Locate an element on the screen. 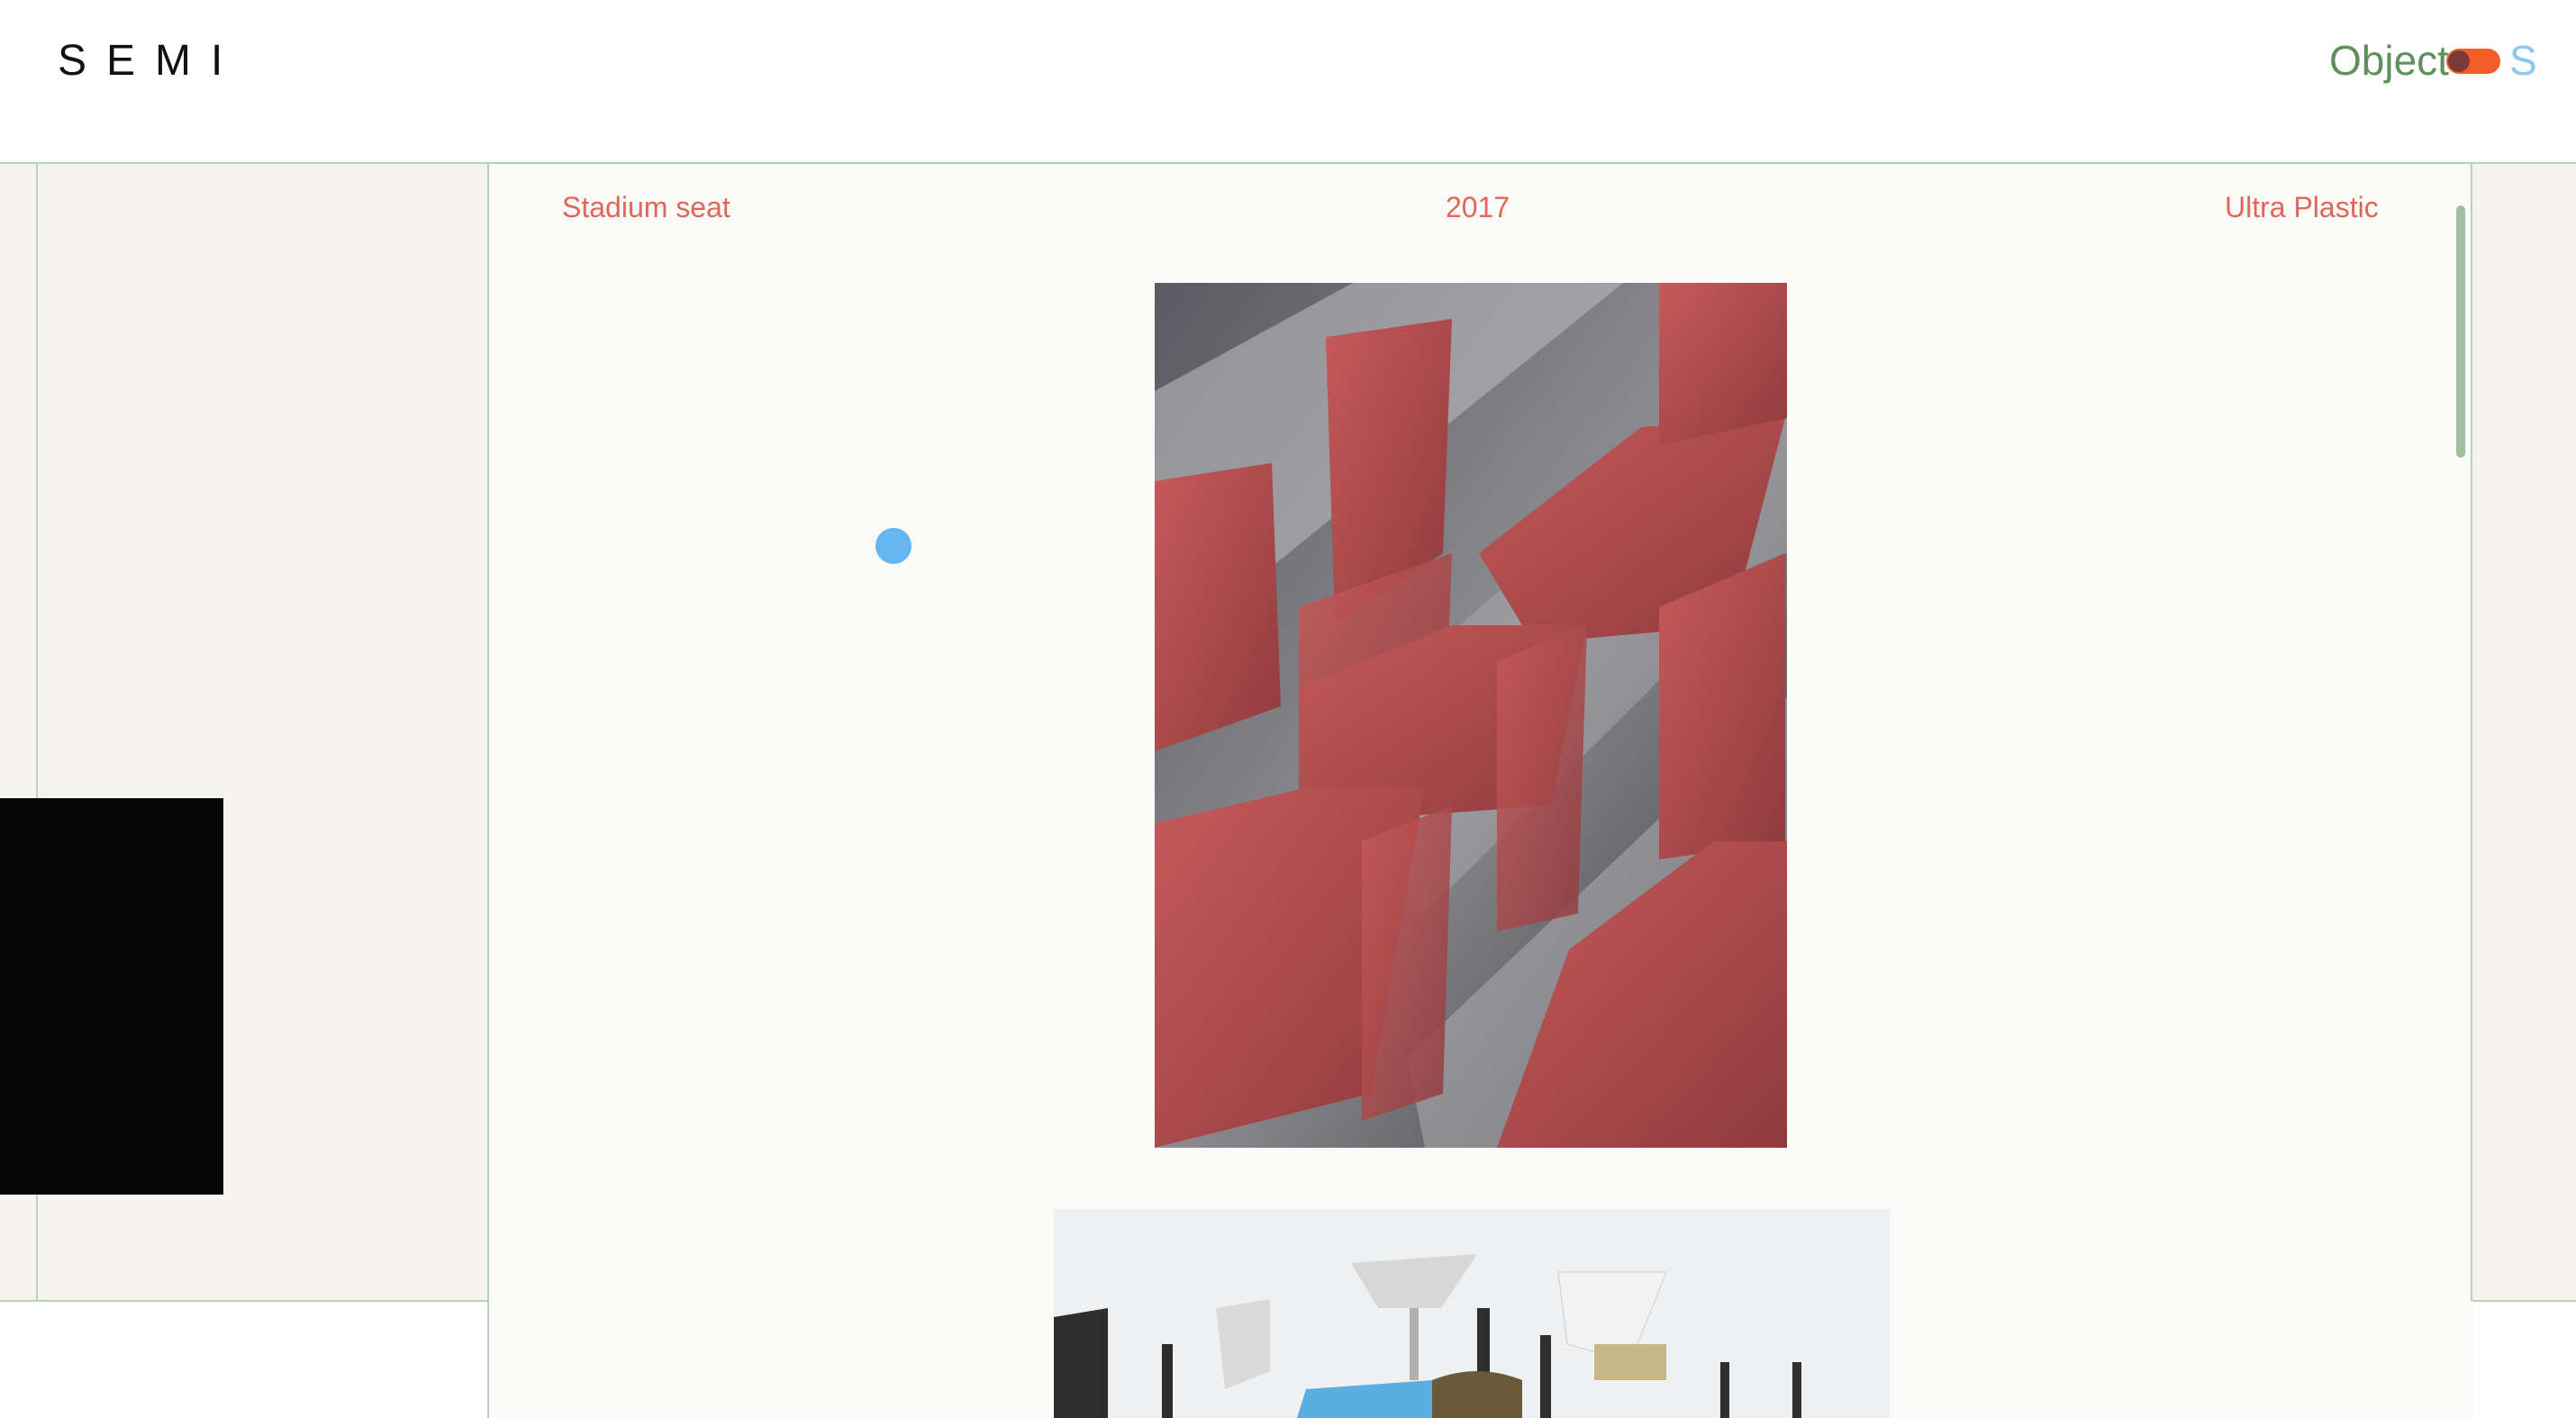  right-panel is located at coordinates (2524, 733).